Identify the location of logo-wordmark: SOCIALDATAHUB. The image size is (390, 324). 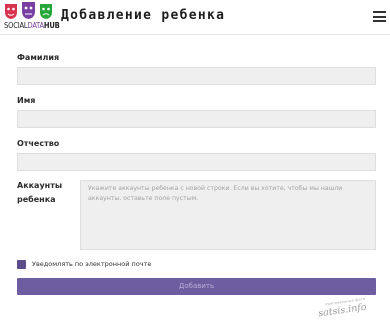
(32, 25).